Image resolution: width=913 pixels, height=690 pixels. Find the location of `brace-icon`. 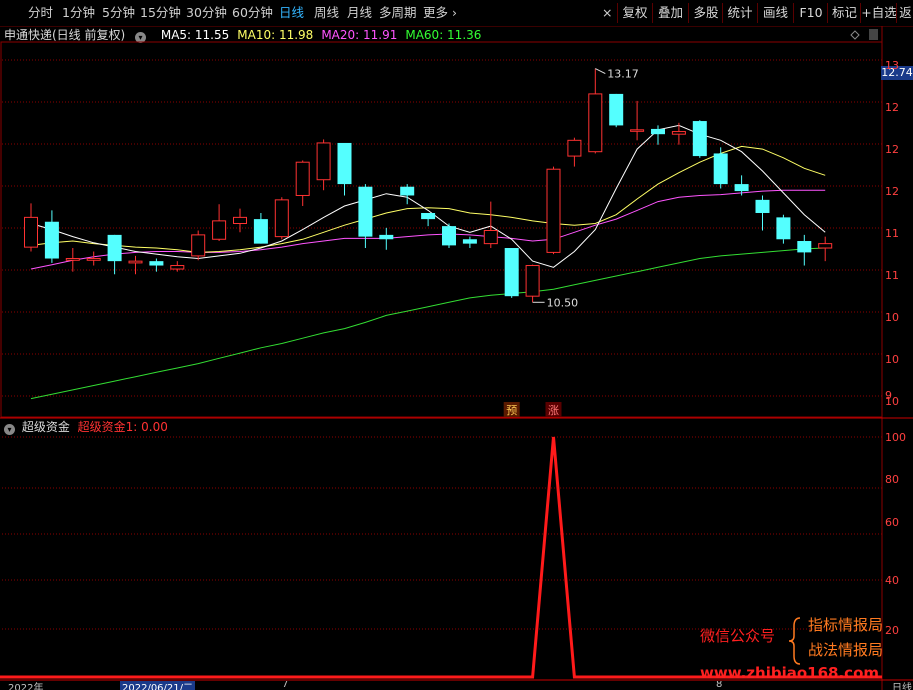

brace-icon is located at coordinates (794, 641).